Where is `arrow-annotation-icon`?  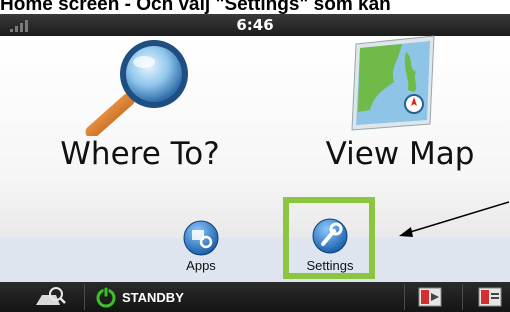
arrow-annotation-icon is located at coordinates (454, 219).